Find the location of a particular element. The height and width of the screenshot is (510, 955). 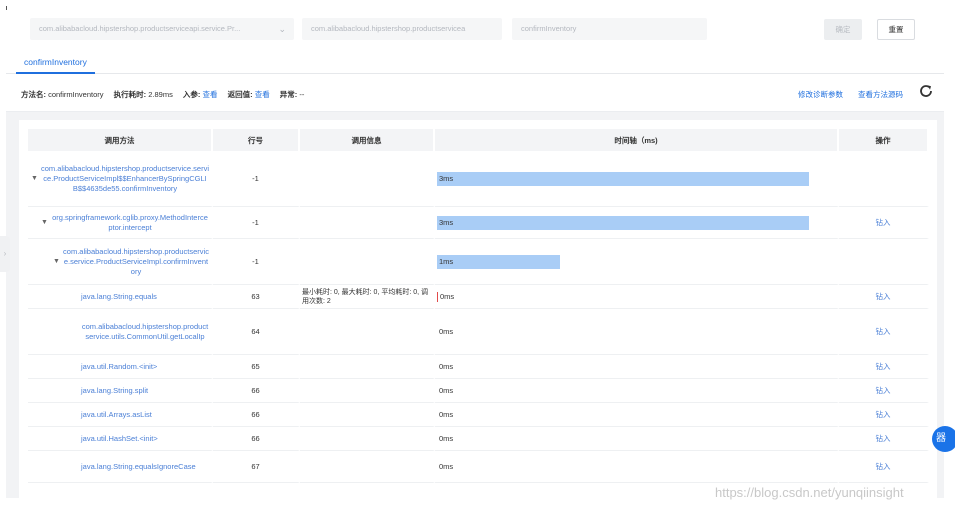

return-view-link: 查看 is located at coordinates (262, 94).